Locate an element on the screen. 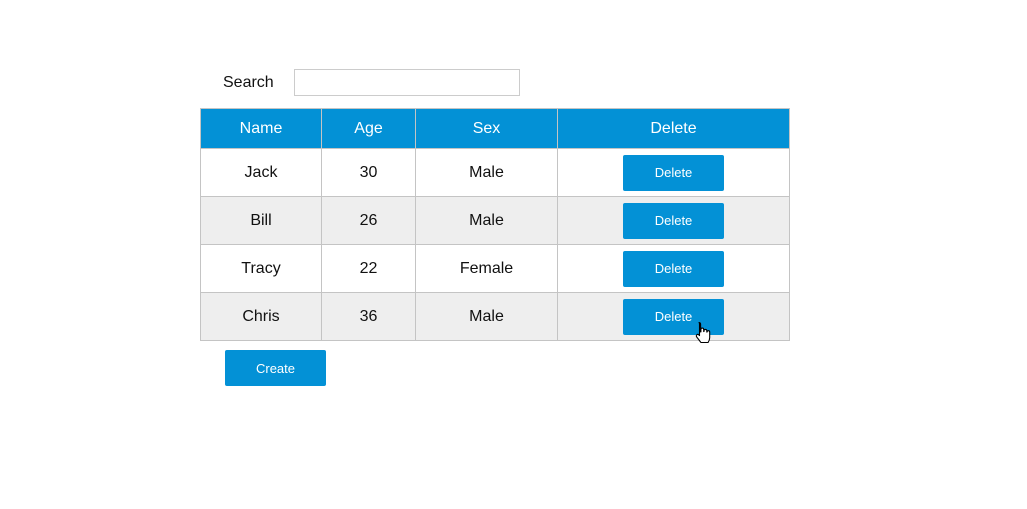 The width and height of the screenshot is (1027, 509). table-row: Tracy 22 Female Delete is located at coordinates (495, 268).